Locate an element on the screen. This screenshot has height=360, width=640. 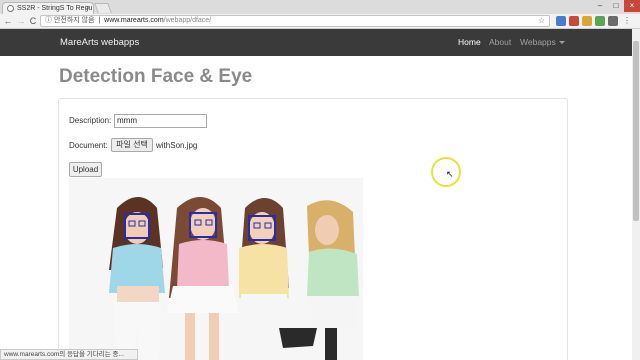
description-input: mmm is located at coordinates (160, 121).